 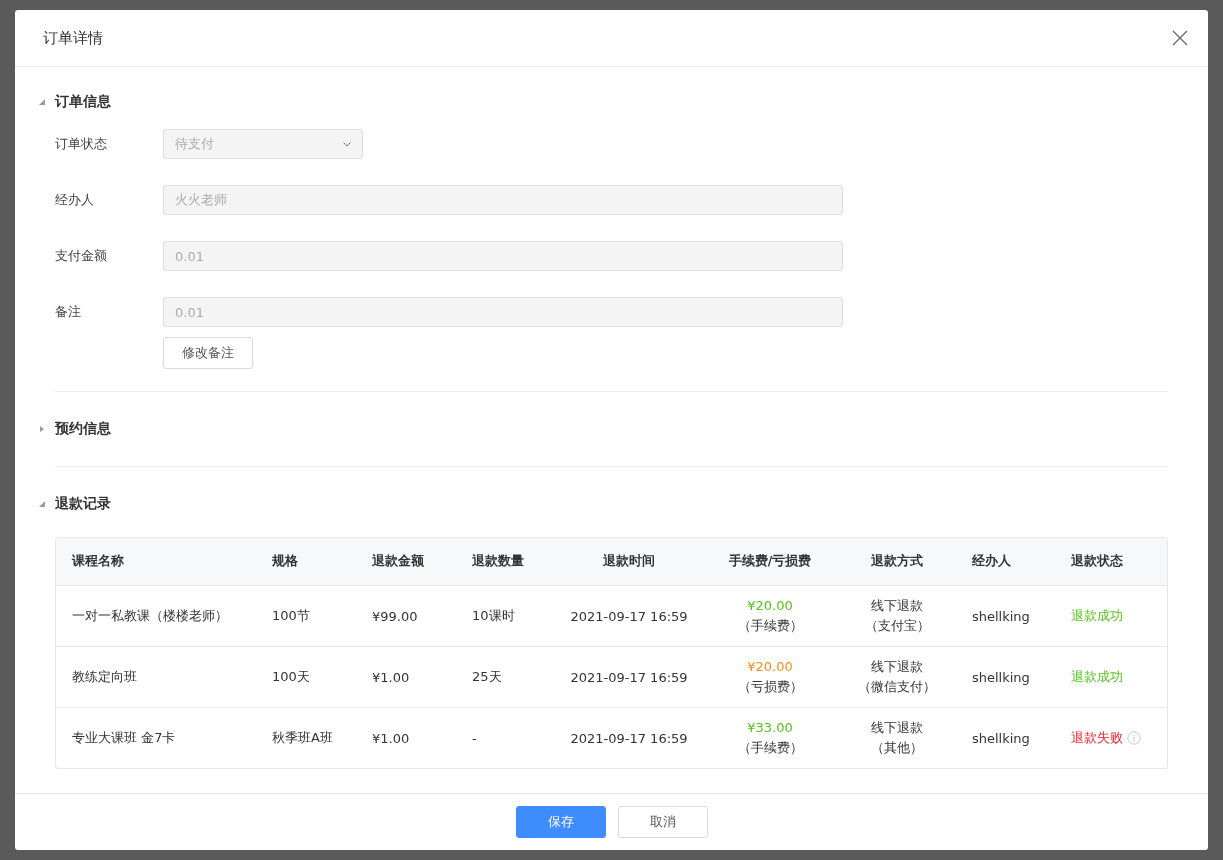 I want to click on dialog-title: 订单详情, so click(x=73, y=38).